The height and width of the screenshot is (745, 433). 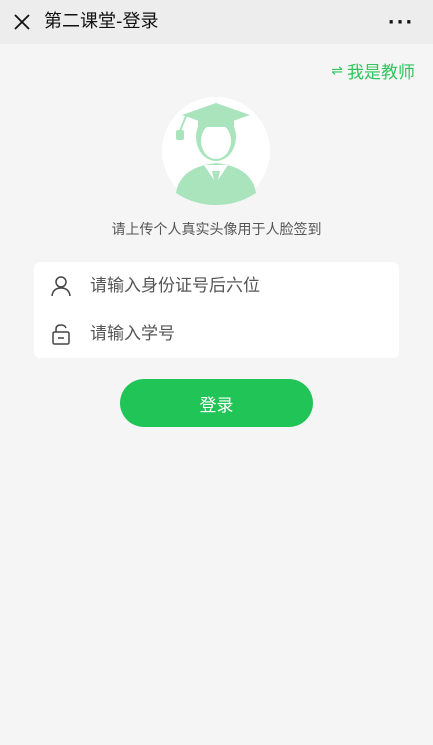 I want to click on close-icon, so click(x=22, y=22).